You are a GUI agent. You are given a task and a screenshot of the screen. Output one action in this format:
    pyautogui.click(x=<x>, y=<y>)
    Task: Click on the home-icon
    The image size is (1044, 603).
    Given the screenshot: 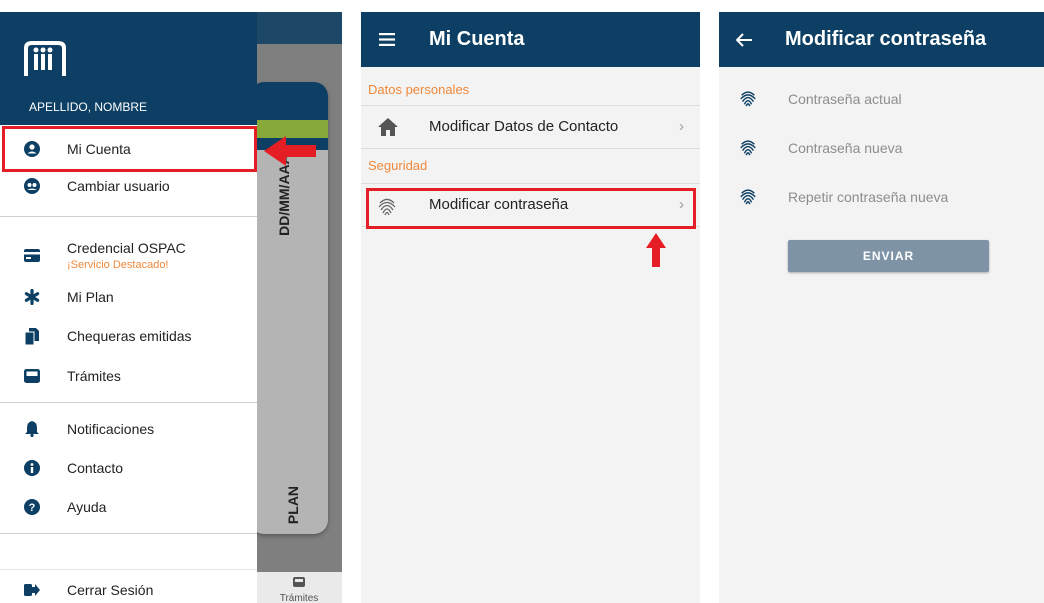 What is the action you would take?
    pyautogui.click(x=388, y=128)
    